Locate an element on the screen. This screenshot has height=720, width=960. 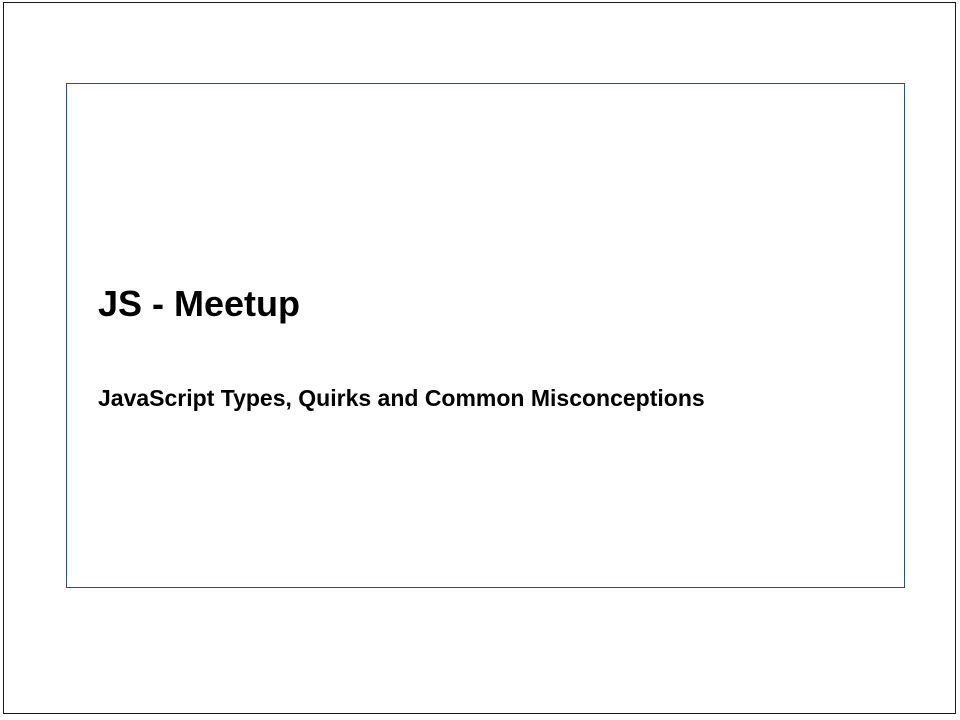
slide-title: JS - Meetup is located at coordinates (199, 303).